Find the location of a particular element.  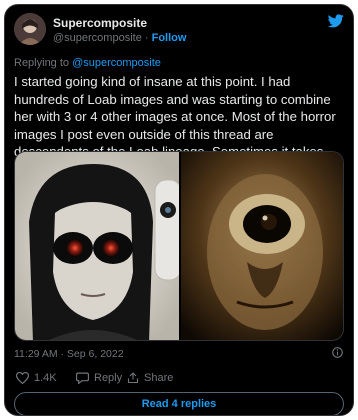

replying-to-line: Replying to @supercomposite is located at coordinates (87, 63).